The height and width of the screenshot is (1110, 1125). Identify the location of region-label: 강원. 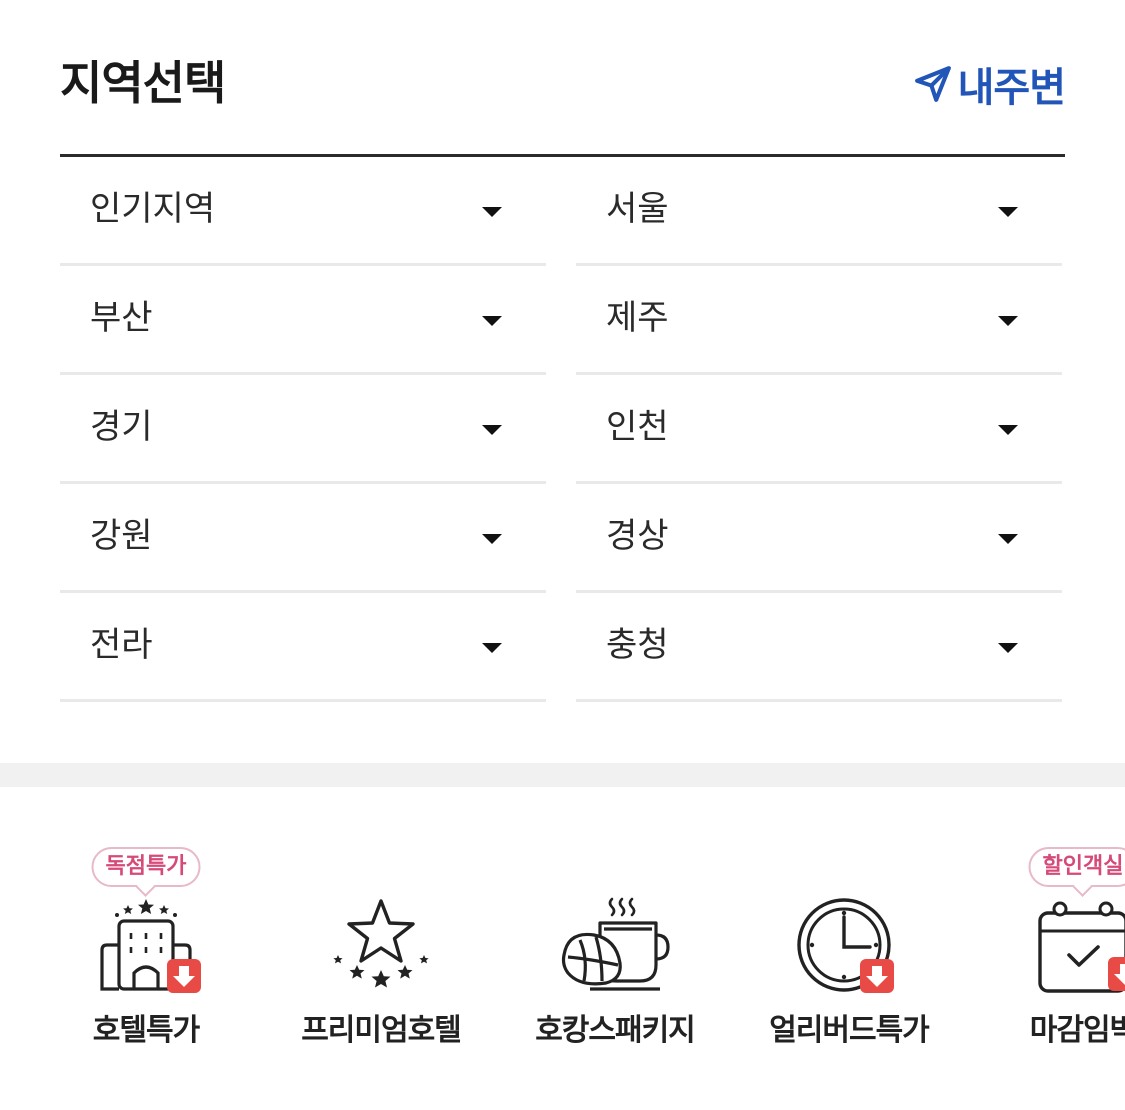
(121, 536).